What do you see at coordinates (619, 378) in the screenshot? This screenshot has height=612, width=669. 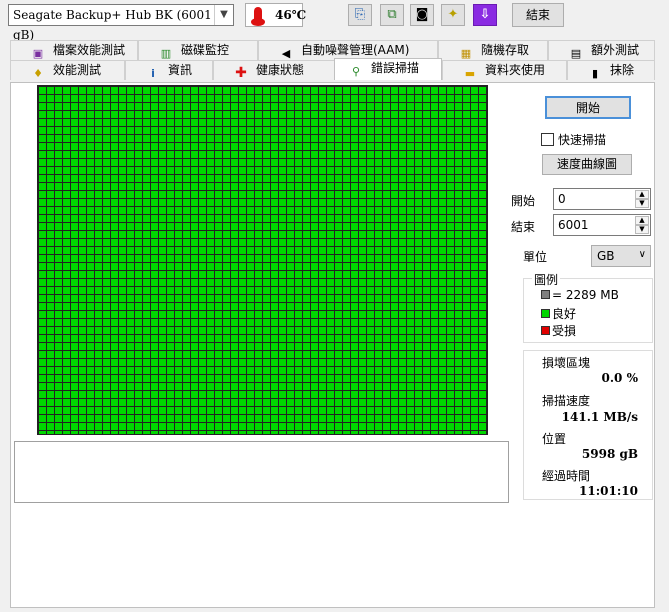 I see `damaged-blocks-value: 0.0 %` at bounding box center [619, 378].